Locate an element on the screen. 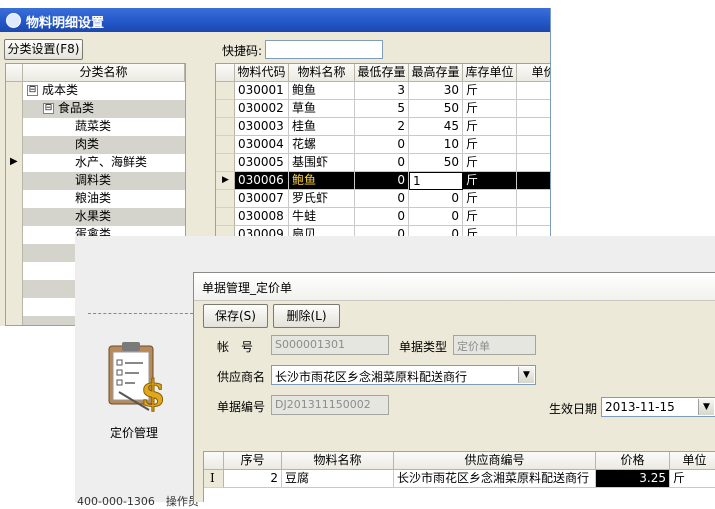  tree-item-vegetables: 蔬菜类 is located at coordinates (104, 127).